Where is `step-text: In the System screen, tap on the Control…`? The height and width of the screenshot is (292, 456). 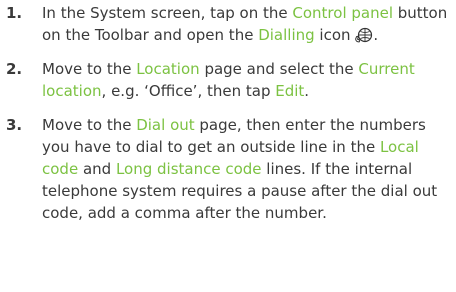 step-text: In the System screen, tap on the Control… is located at coordinates (244, 24).